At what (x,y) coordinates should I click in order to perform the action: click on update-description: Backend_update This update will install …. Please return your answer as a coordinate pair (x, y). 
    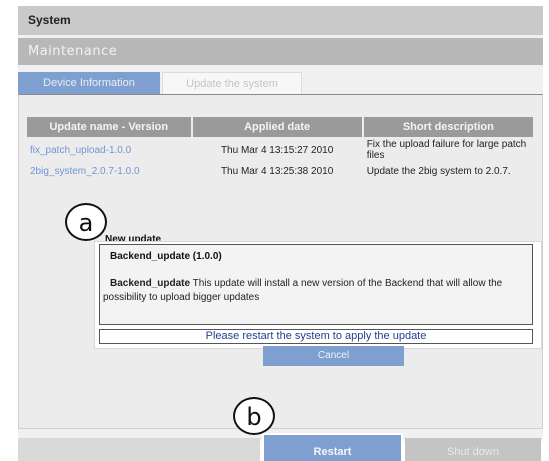
    Looking at the image, I should click on (317, 291).